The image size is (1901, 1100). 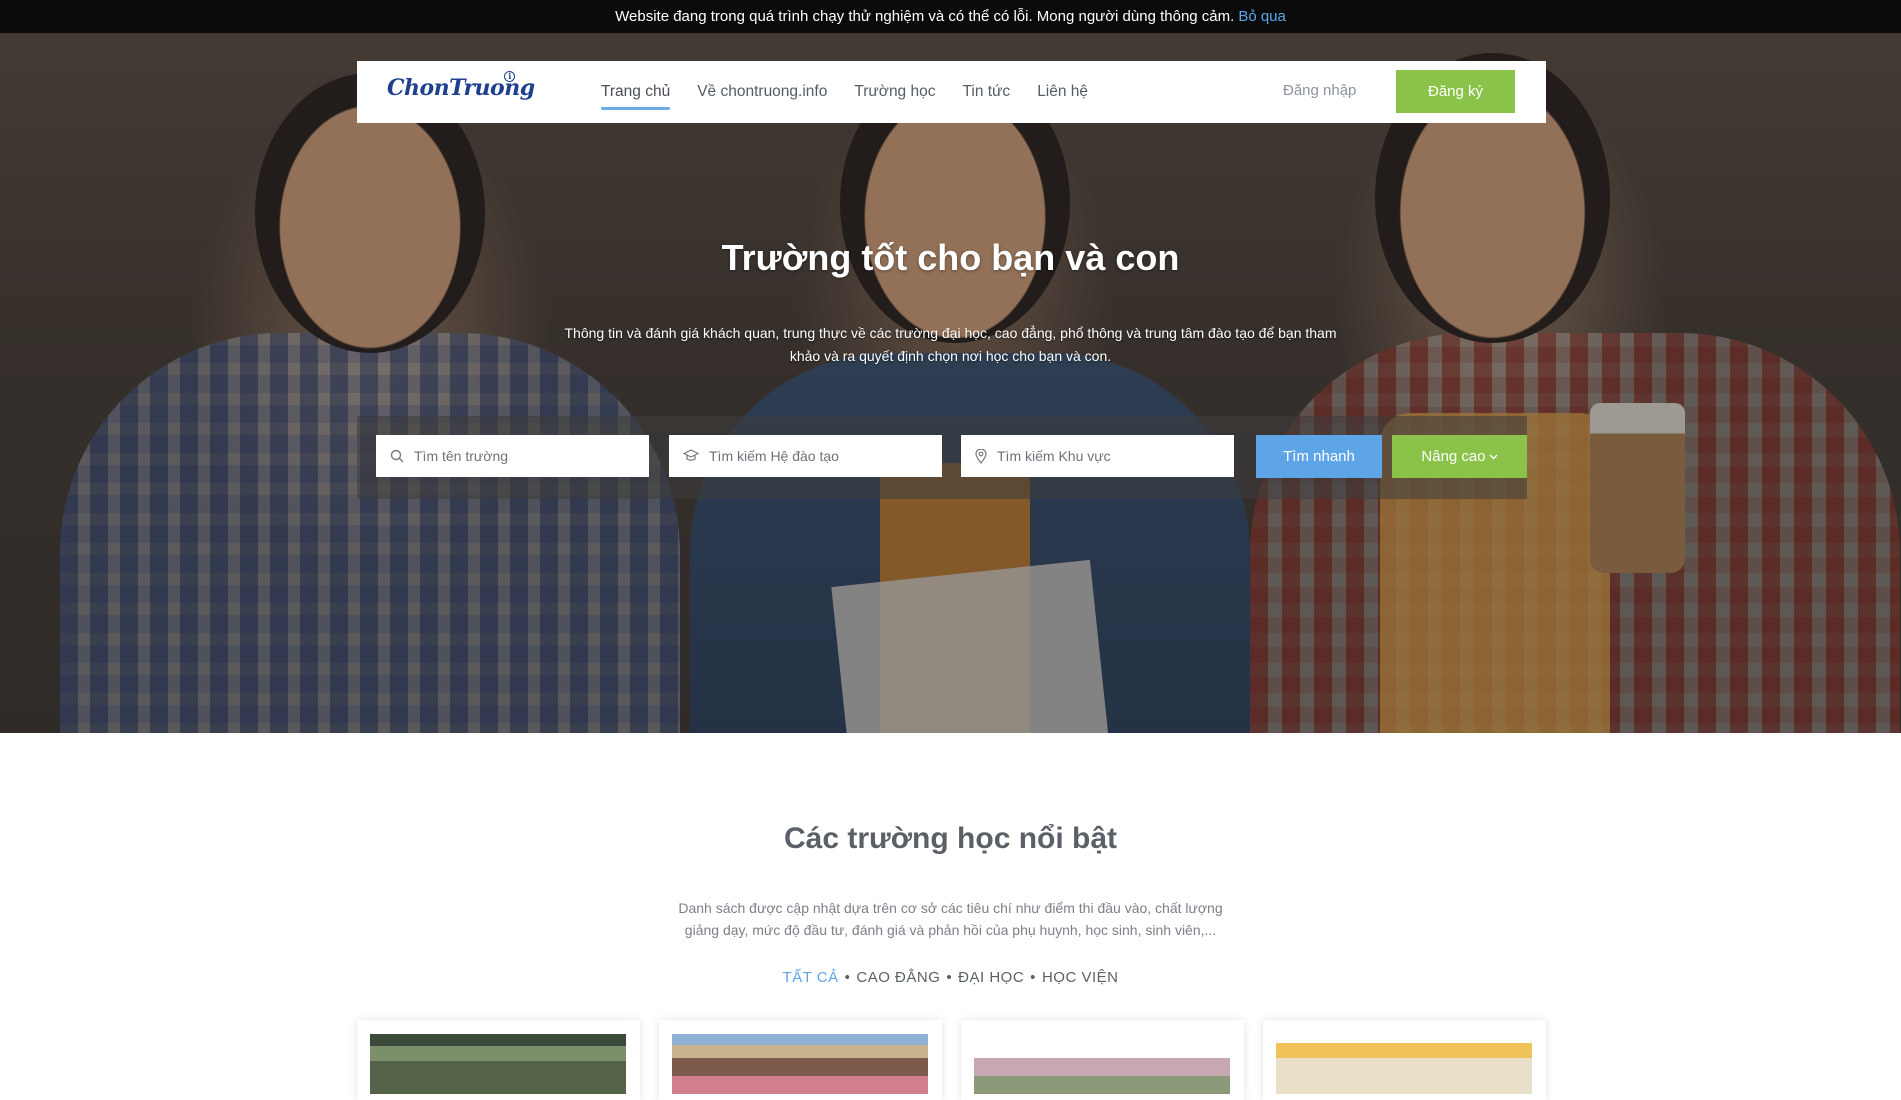 I want to click on program-search-field, so click(x=805, y=456).